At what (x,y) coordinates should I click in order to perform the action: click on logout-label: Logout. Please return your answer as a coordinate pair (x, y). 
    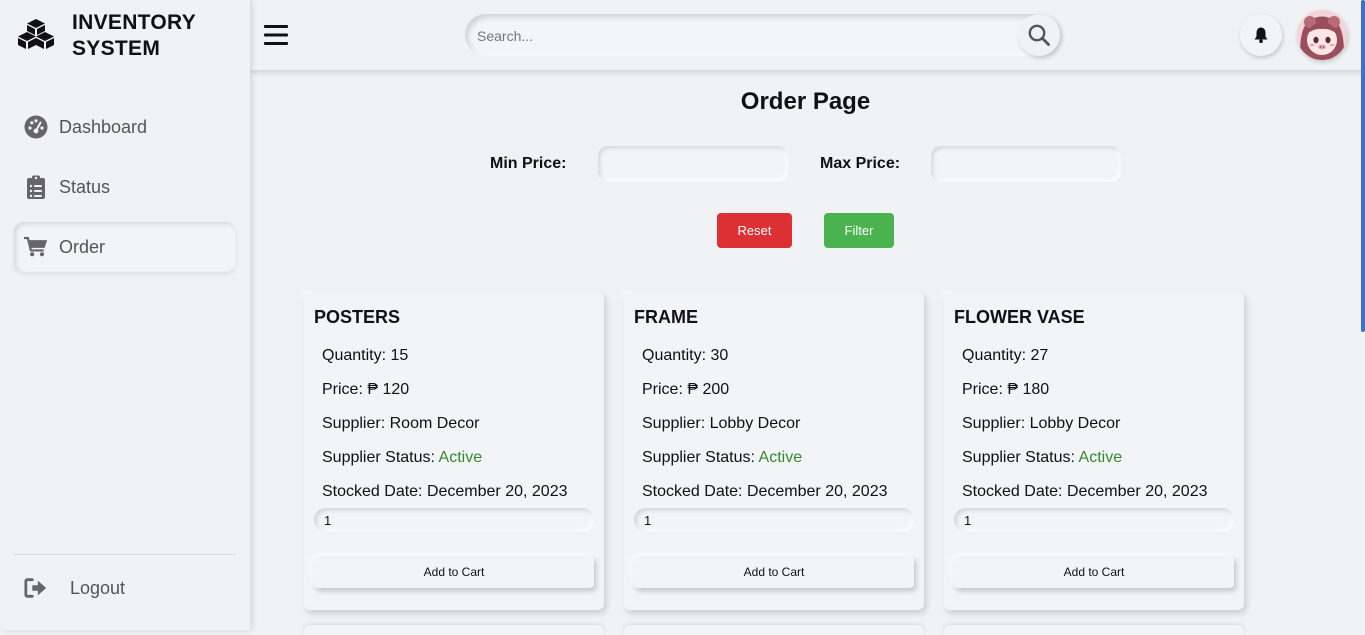
    Looking at the image, I should click on (98, 587).